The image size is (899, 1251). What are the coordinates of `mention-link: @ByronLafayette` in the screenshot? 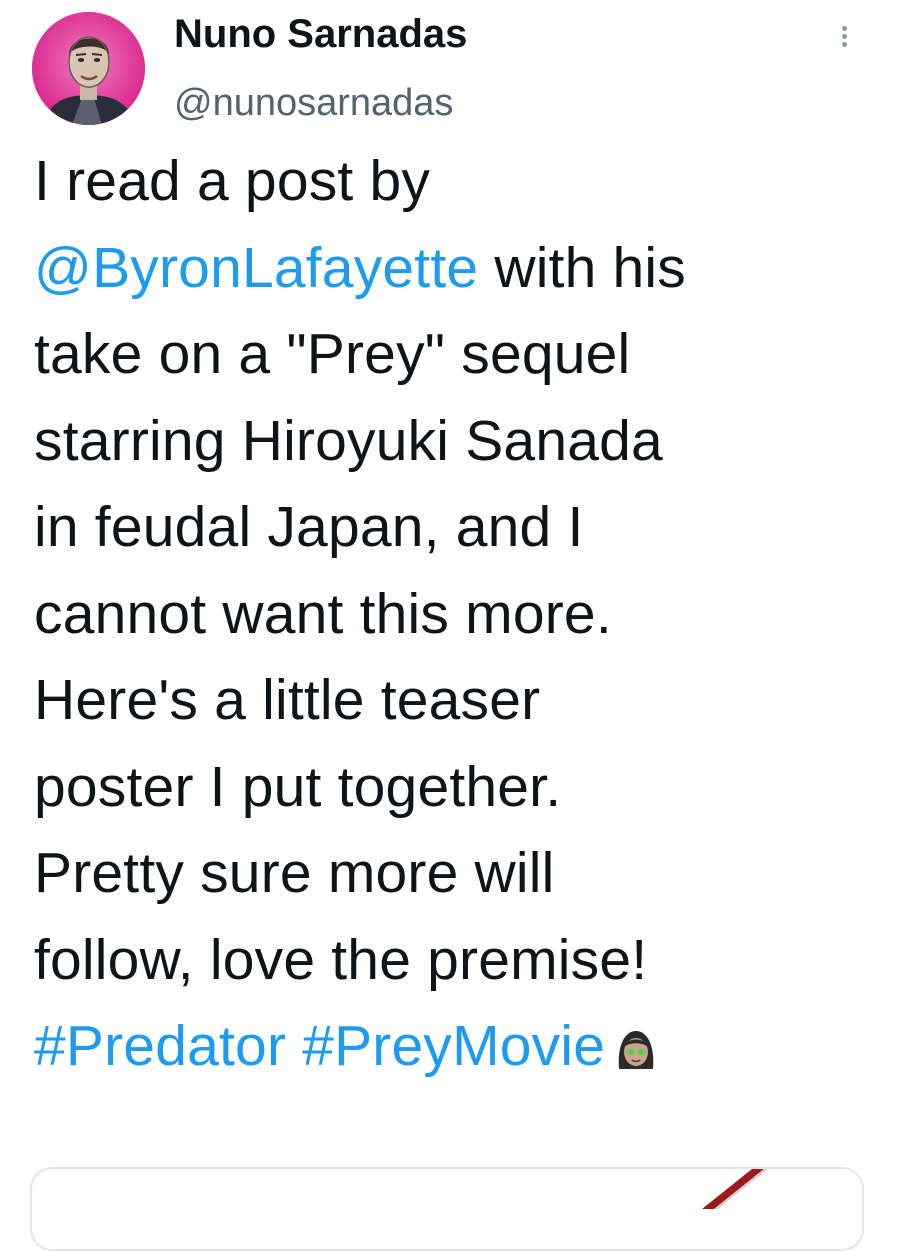 It's located at (256, 268).